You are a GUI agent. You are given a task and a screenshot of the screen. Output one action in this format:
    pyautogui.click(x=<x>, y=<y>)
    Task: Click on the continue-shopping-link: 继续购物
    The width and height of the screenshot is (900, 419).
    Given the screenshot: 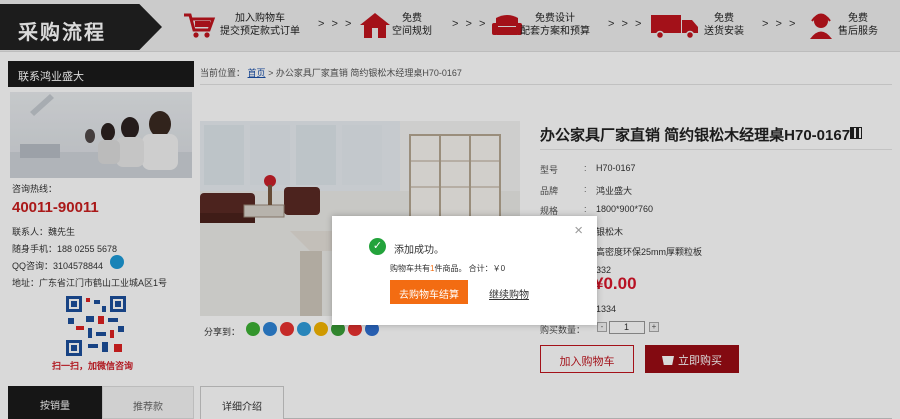 What is the action you would take?
    pyautogui.click(x=509, y=293)
    